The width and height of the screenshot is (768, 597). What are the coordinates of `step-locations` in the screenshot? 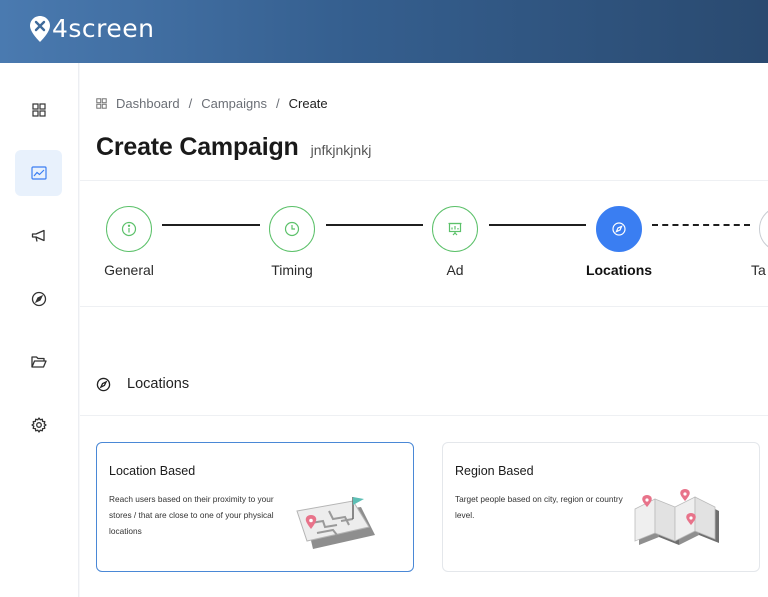 It's located at (619, 229).